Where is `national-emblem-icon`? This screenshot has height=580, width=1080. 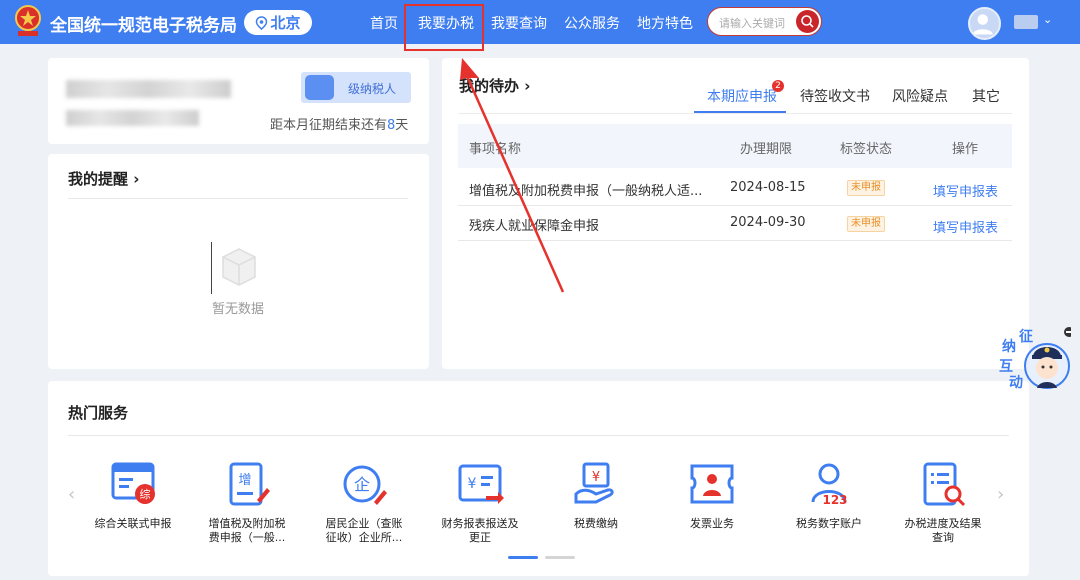
national-emblem-icon is located at coordinates (28, 20).